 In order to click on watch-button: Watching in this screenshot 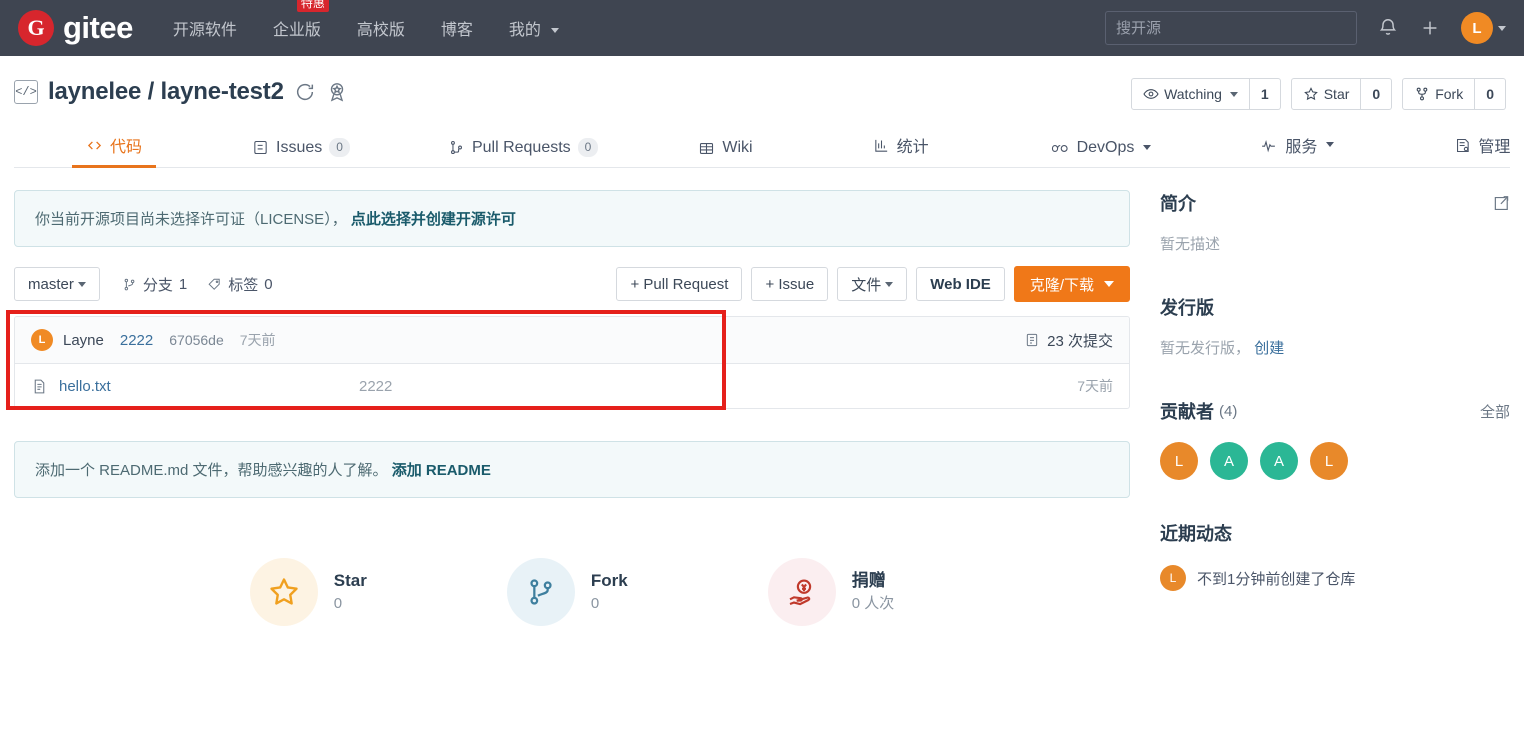, I will do `click(1190, 94)`.